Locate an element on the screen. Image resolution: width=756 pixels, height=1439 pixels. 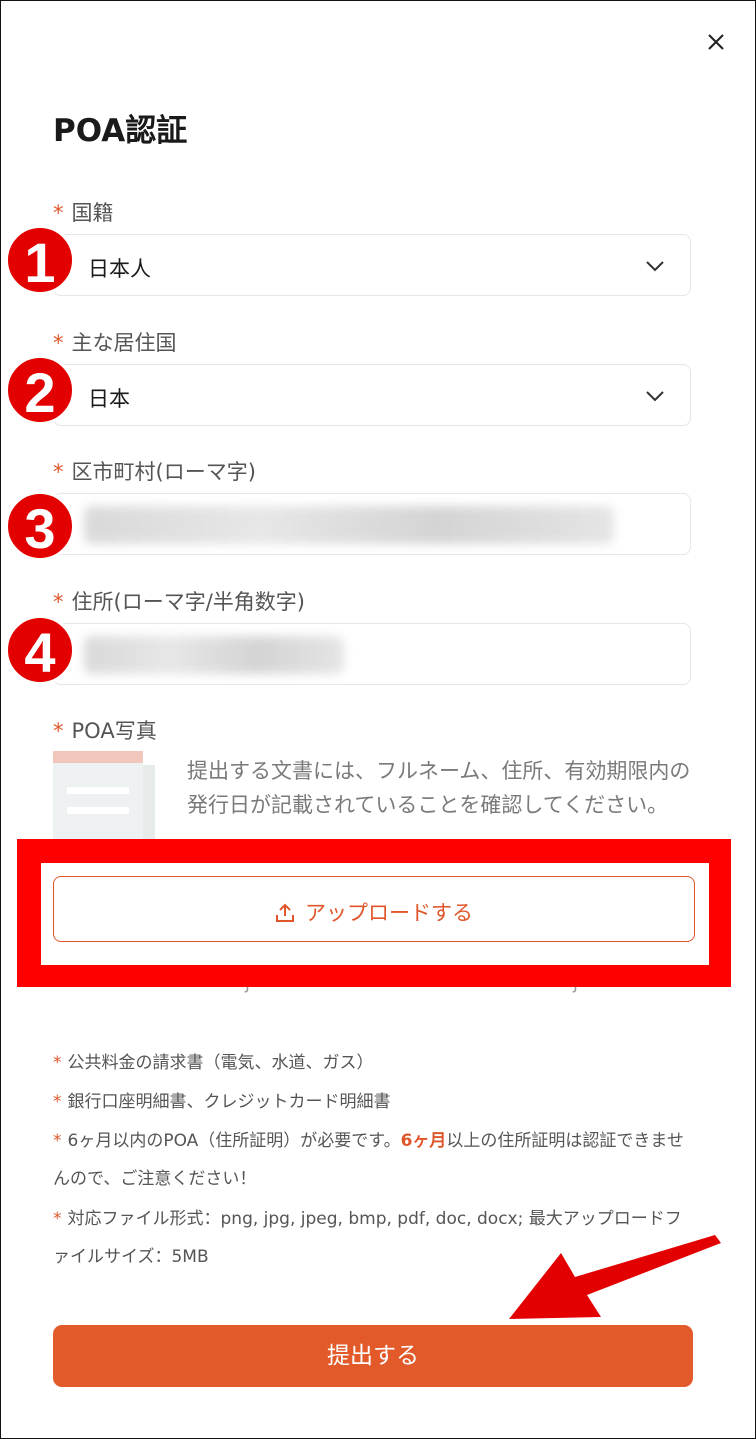
city-input is located at coordinates (372, 524).